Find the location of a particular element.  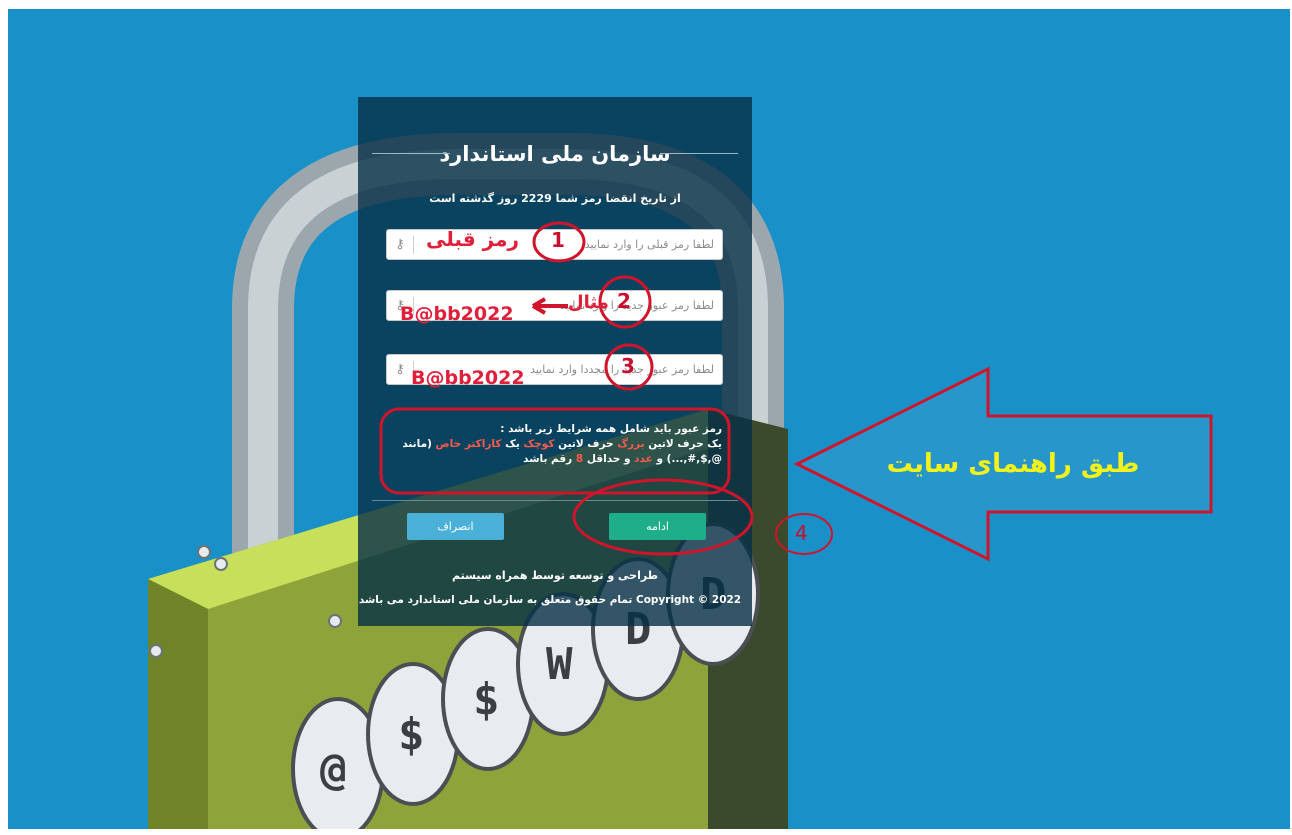

example-password-new: B@bb2022 is located at coordinates (457, 314).